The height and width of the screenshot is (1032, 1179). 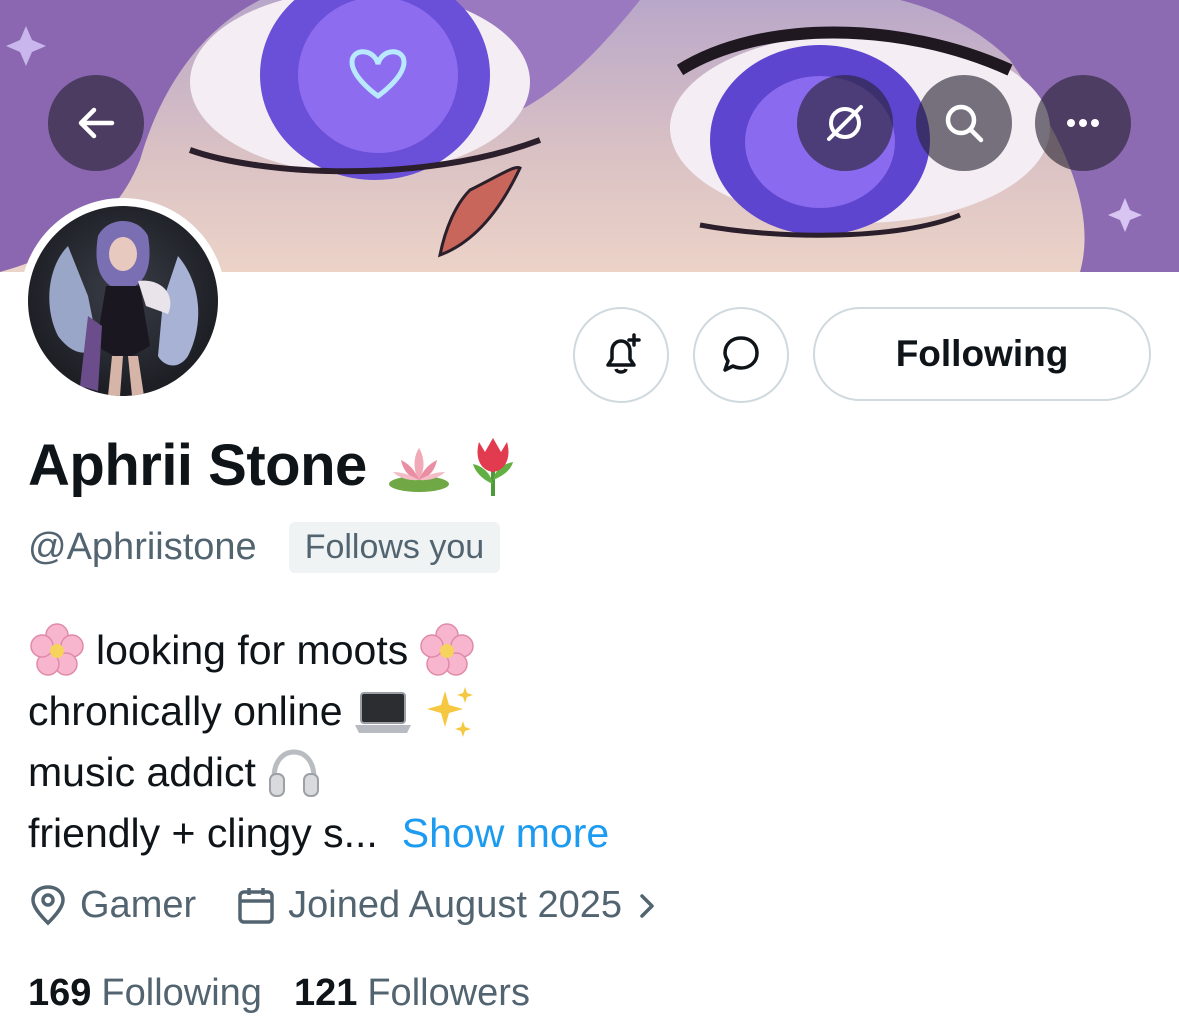 I want to click on following-count: 169, so click(x=60, y=993).